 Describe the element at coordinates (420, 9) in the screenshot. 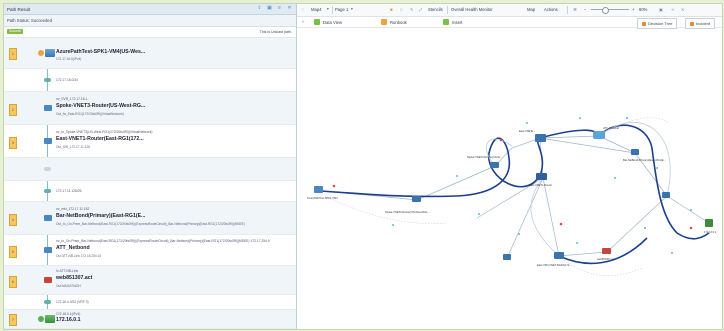

I see `link-icon: ⤢` at that location.